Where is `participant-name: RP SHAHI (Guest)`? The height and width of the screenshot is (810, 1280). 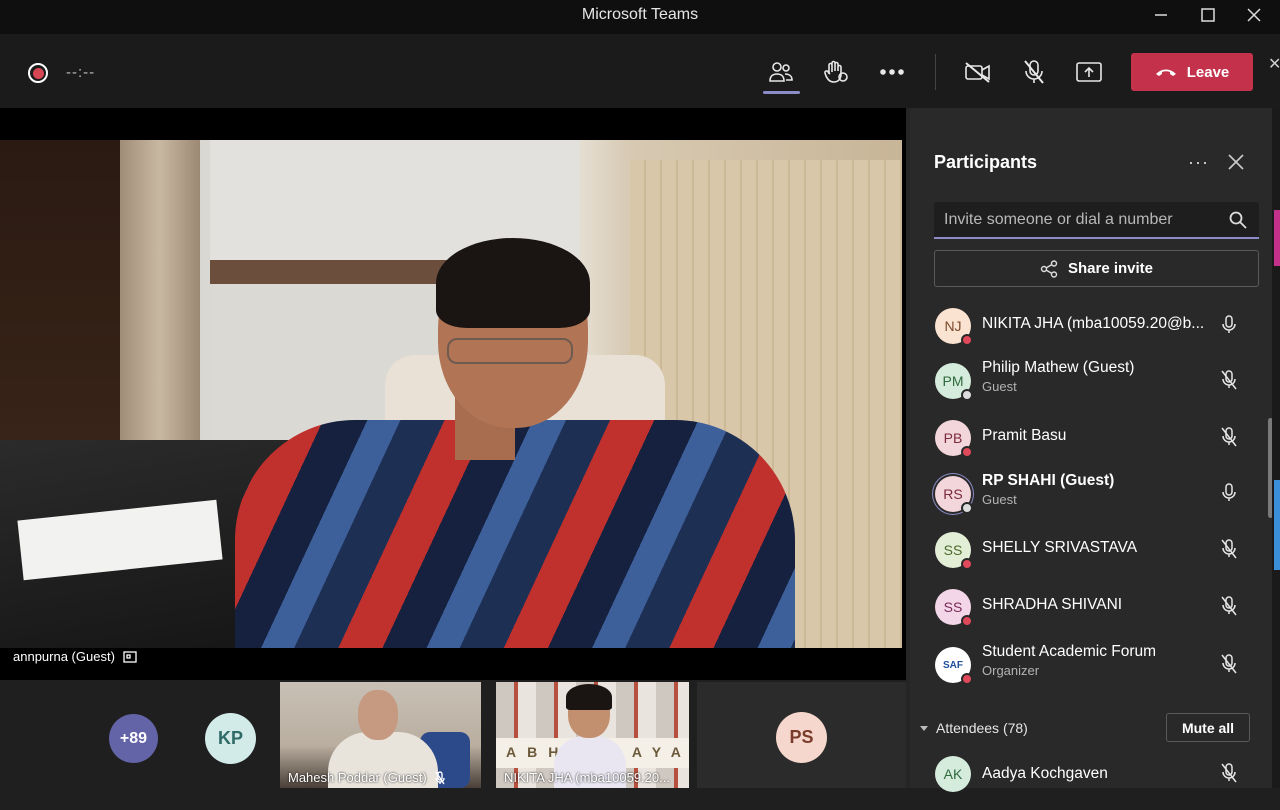 participant-name: RP SHAHI (Guest) is located at coordinates (1048, 480).